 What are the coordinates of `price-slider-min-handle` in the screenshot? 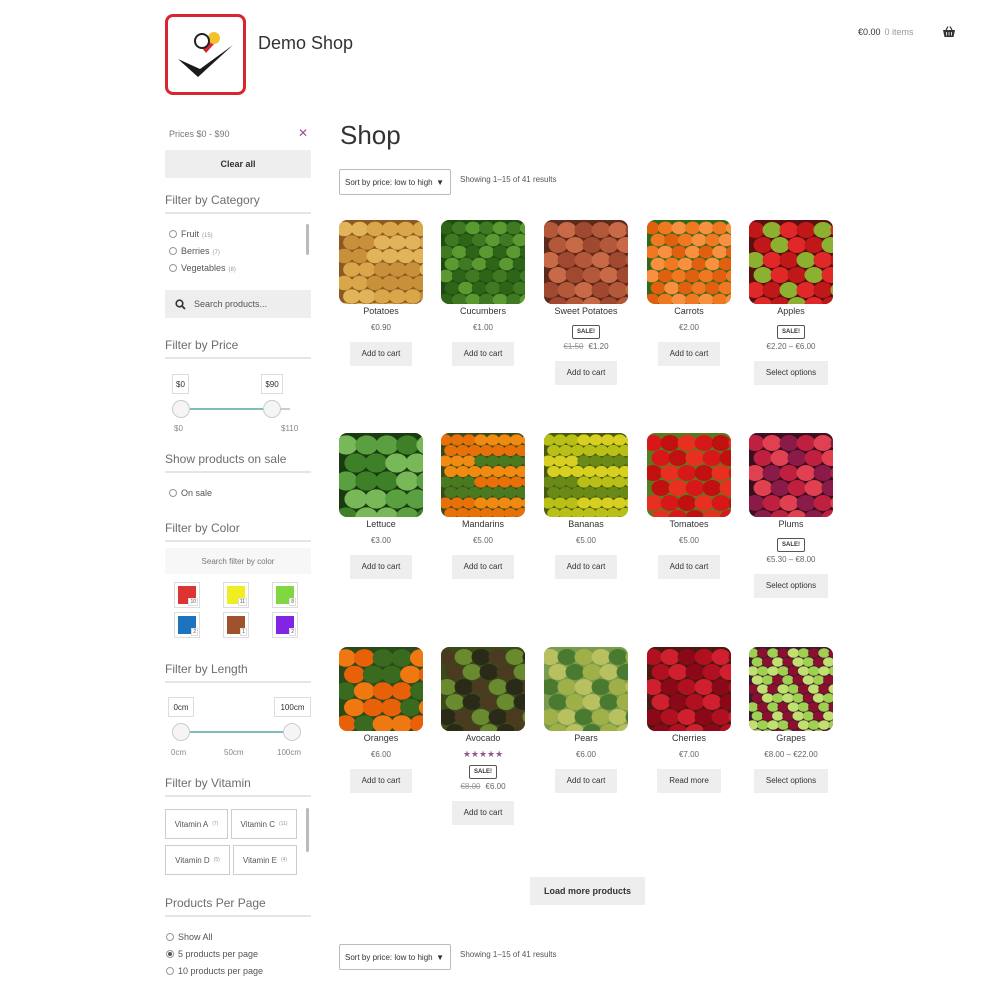 It's located at (181, 409).